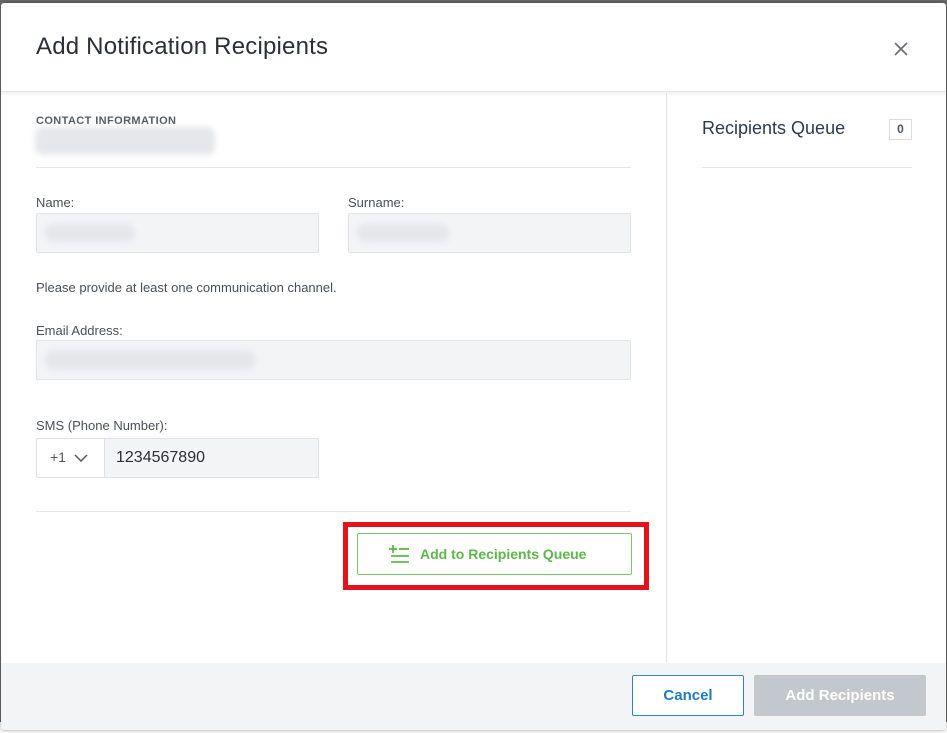 This screenshot has width=947, height=733. What do you see at coordinates (688, 695) in the screenshot?
I see `cancel-button: Cancel` at bounding box center [688, 695].